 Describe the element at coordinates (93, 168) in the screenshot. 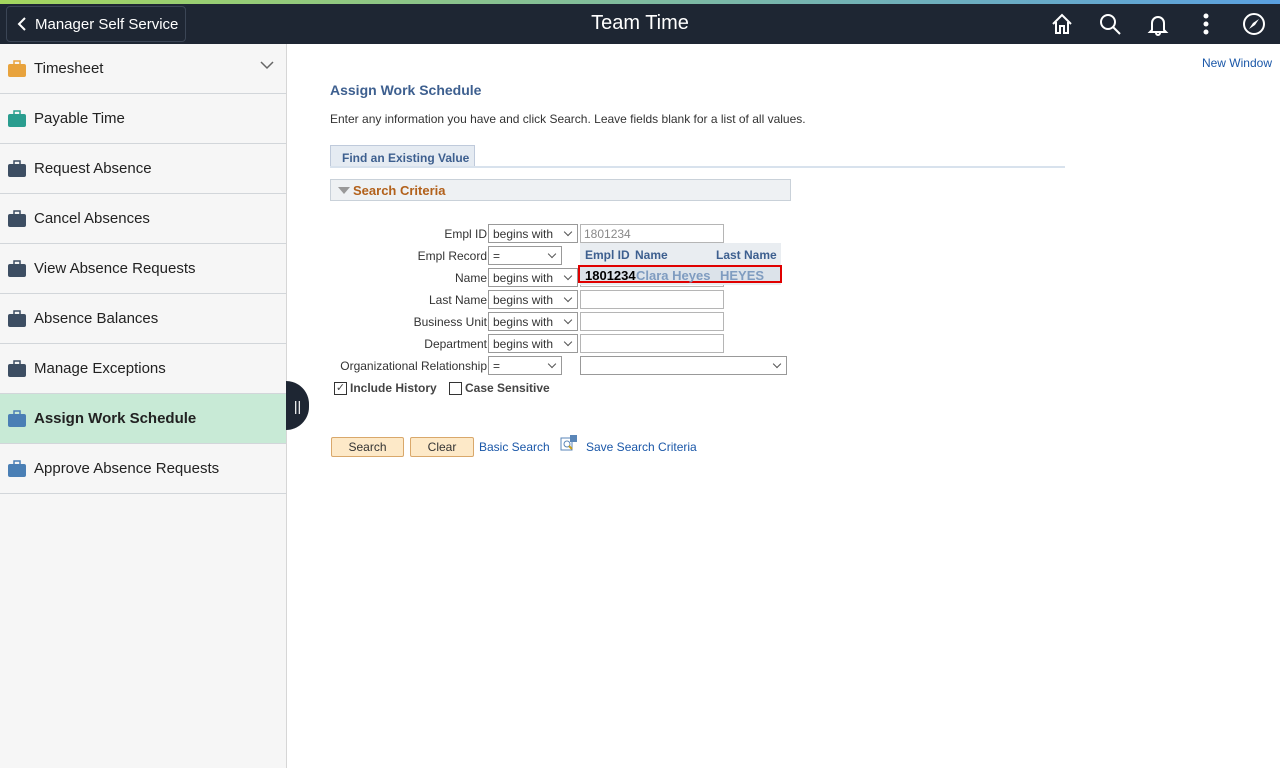

I see `sidebar-item-label: Request Absence` at that location.